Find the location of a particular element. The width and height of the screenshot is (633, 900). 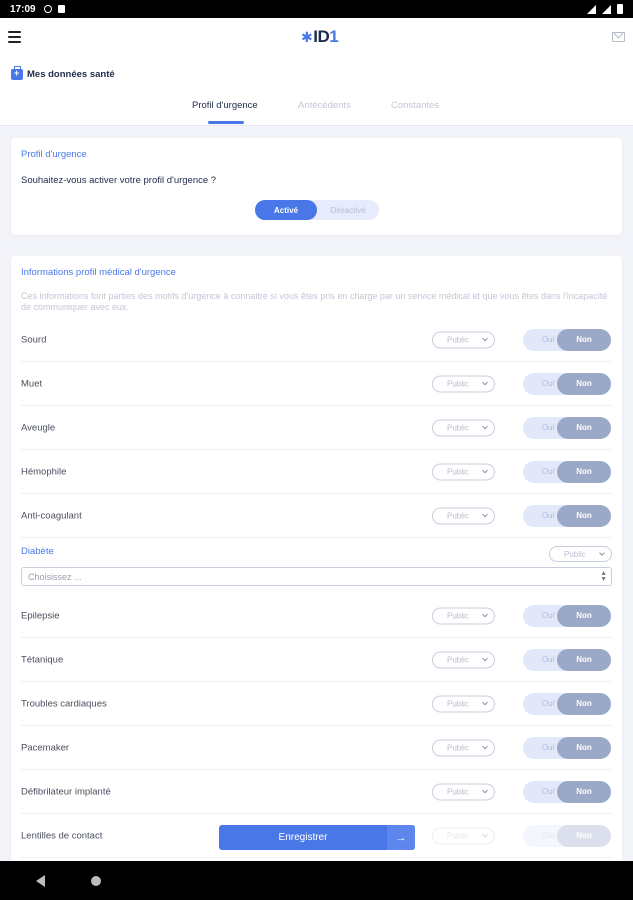

condition-label: Troubles cardiaques is located at coordinates (64, 703).